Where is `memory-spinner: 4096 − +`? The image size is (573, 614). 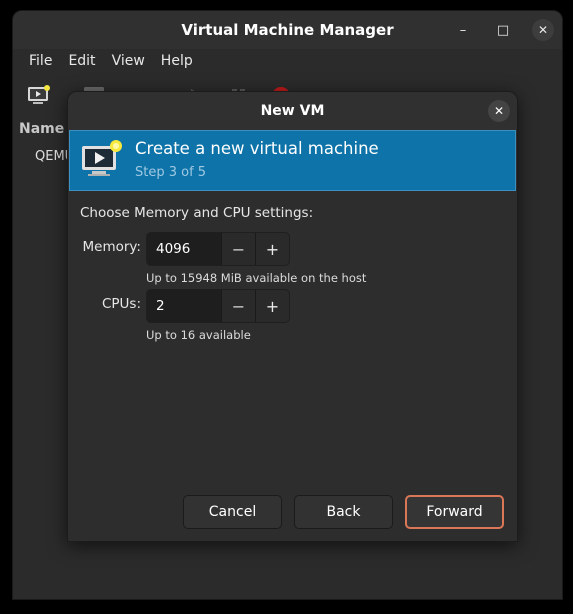 memory-spinner: 4096 − + is located at coordinates (218, 249).